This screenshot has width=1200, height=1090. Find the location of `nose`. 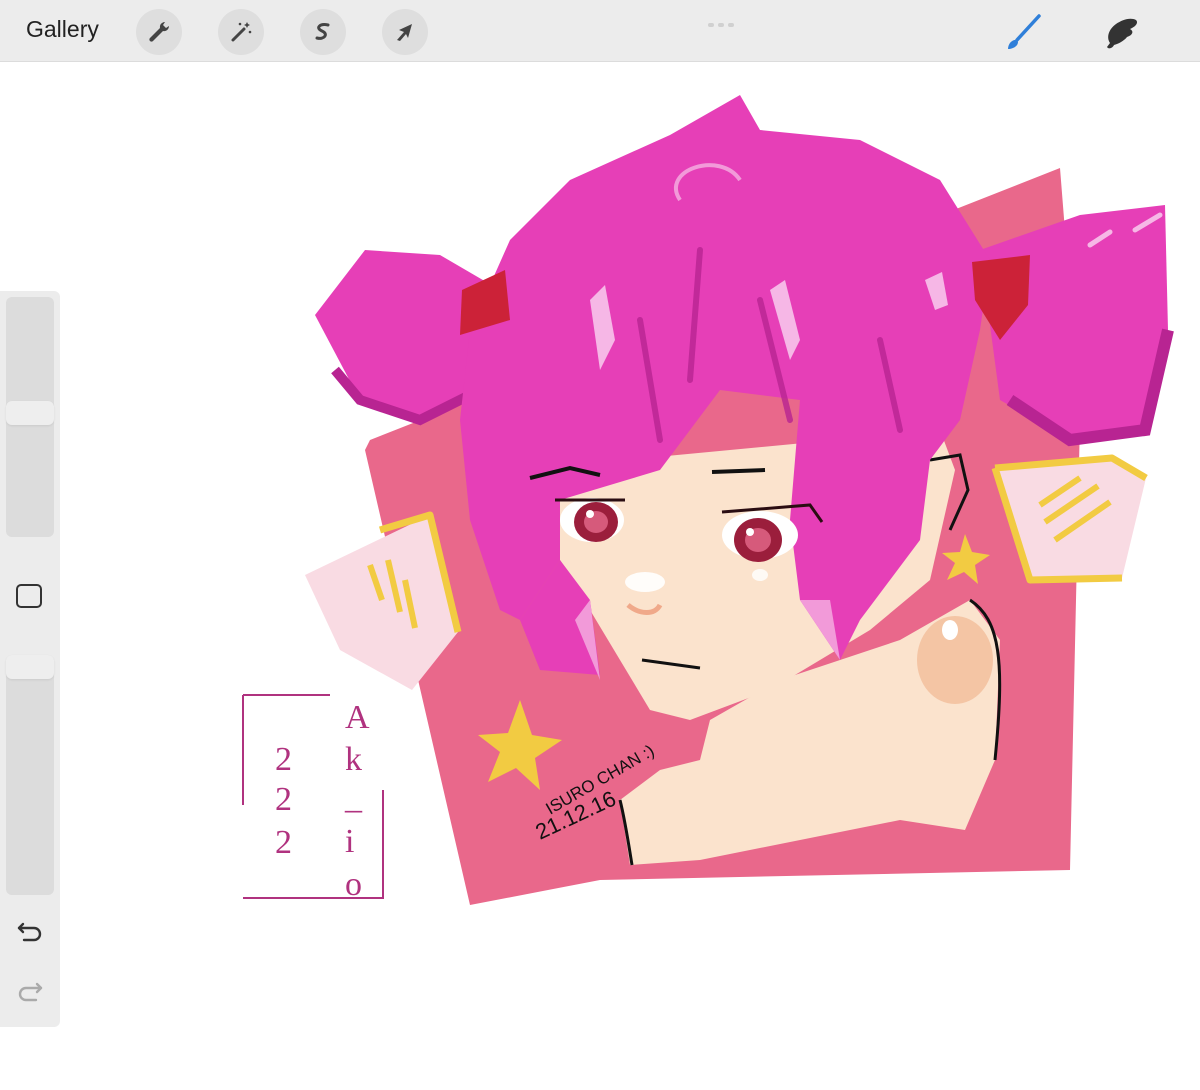

nose is located at coordinates (645, 582).